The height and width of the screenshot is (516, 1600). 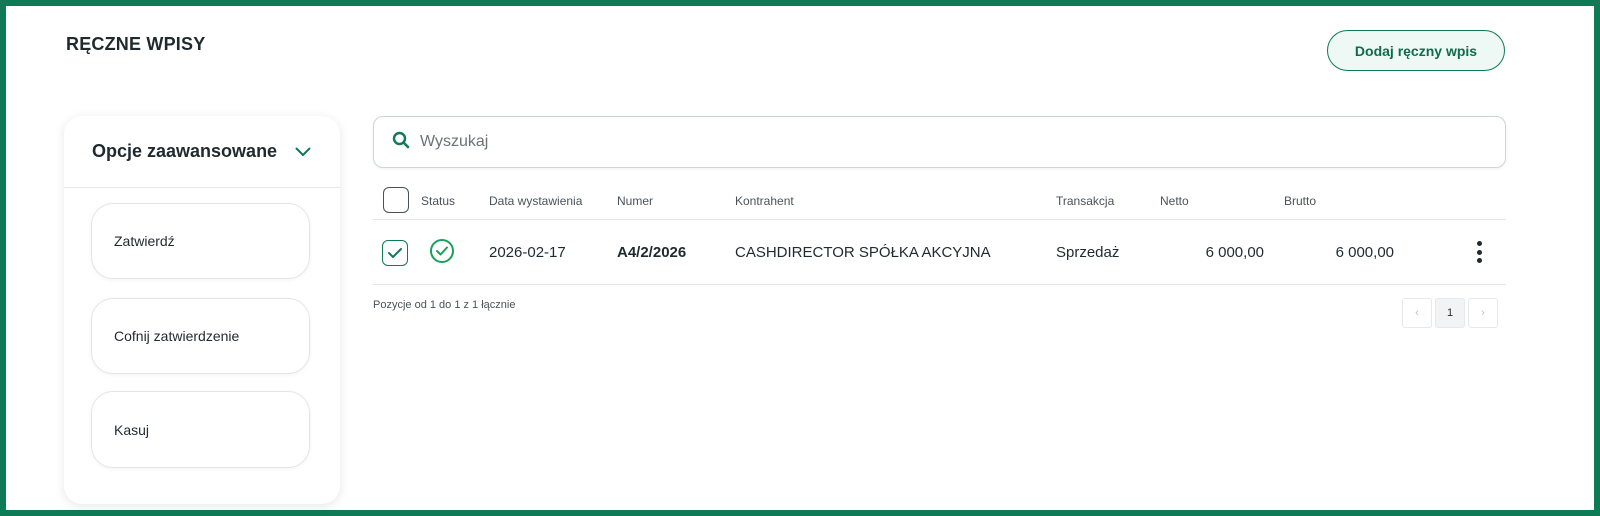 I want to click on advanced-options-toggle: Opcje zaawansowane, so click(x=202, y=152).